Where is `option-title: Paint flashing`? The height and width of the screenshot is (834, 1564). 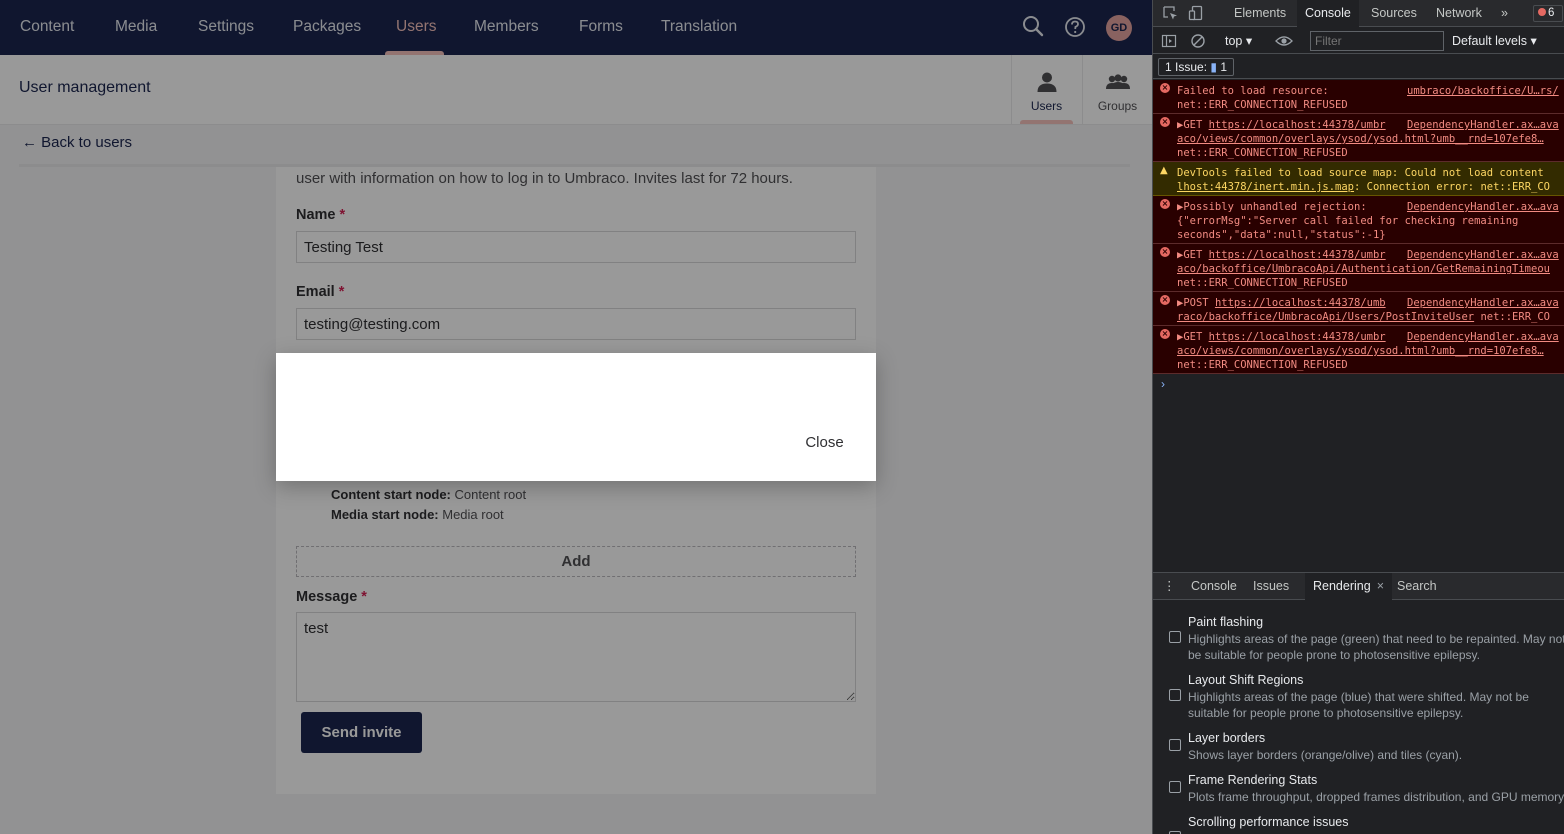
option-title: Paint flashing is located at coordinates (1226, 622).